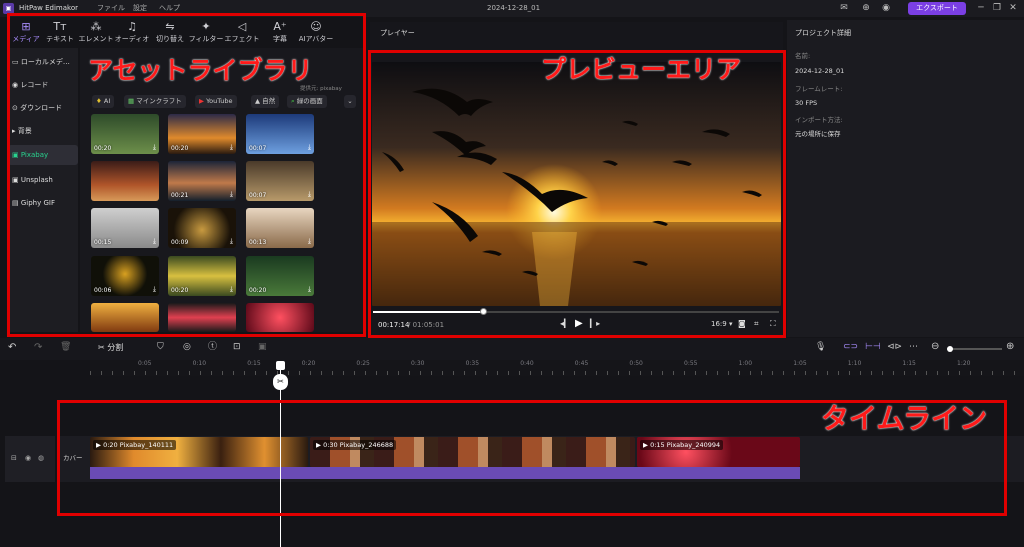 Image resolution: width=1024 pixels, height=547 pixels. Describe the element at coordinates (169, 8) in the screenshot. I see `menu-help: ヘルプ` at that location.